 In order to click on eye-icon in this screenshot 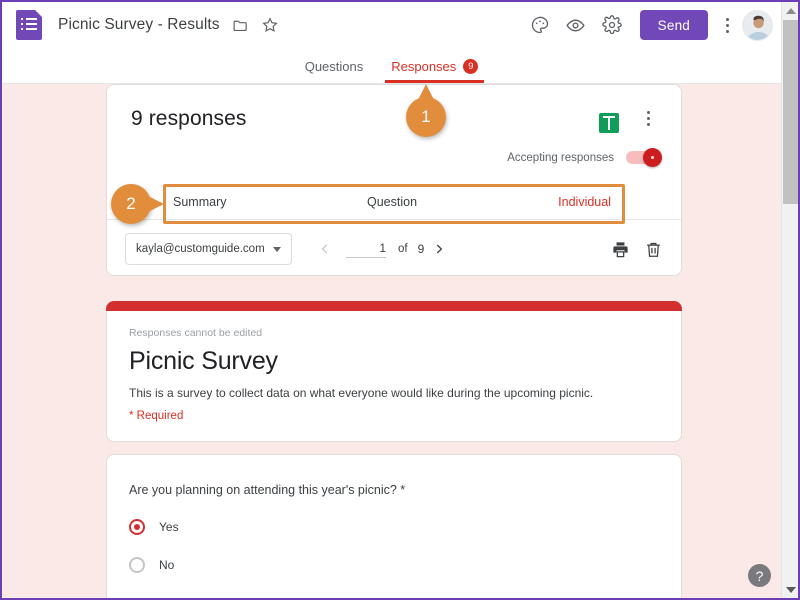, I will do `click(576, 25)`.